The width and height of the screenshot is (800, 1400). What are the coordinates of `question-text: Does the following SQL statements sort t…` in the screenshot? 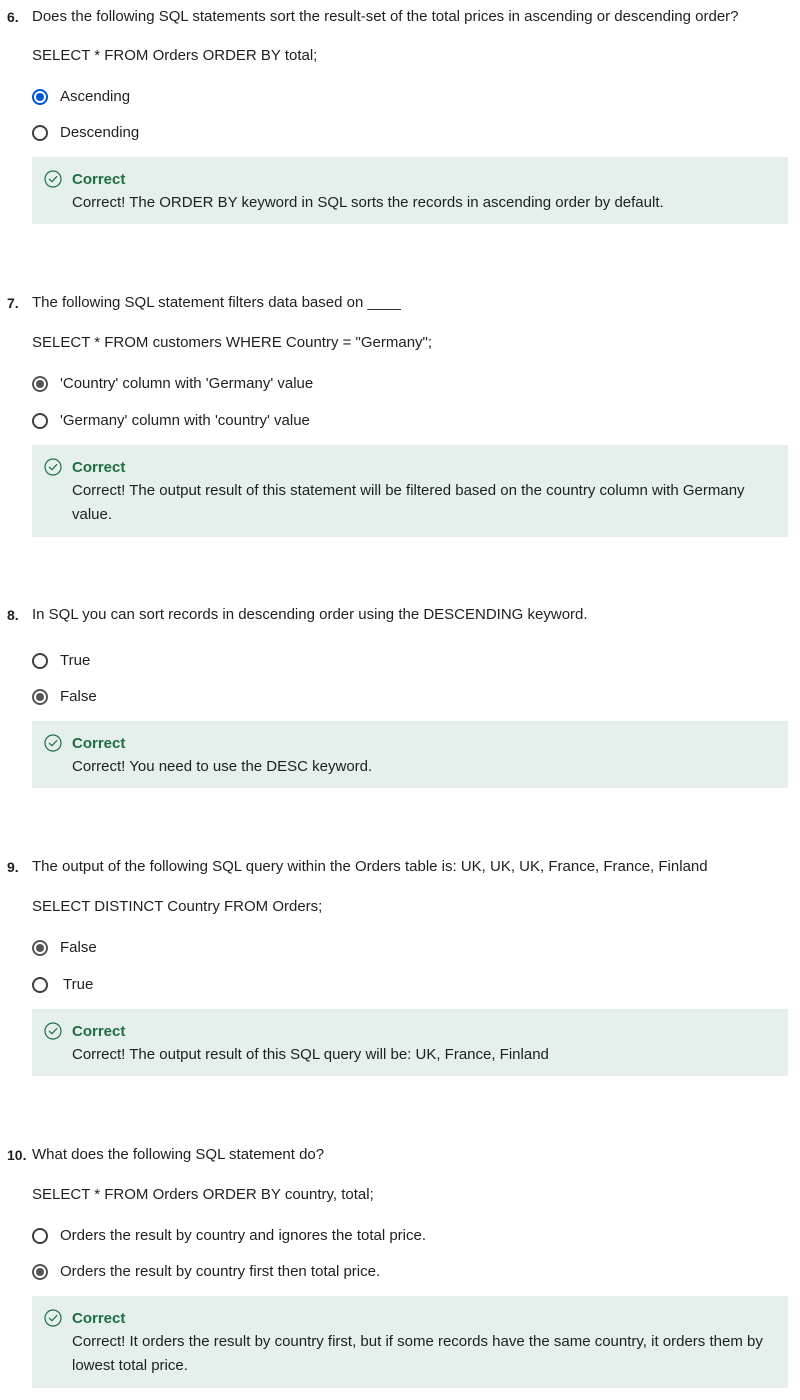 It's located at (385, 16).